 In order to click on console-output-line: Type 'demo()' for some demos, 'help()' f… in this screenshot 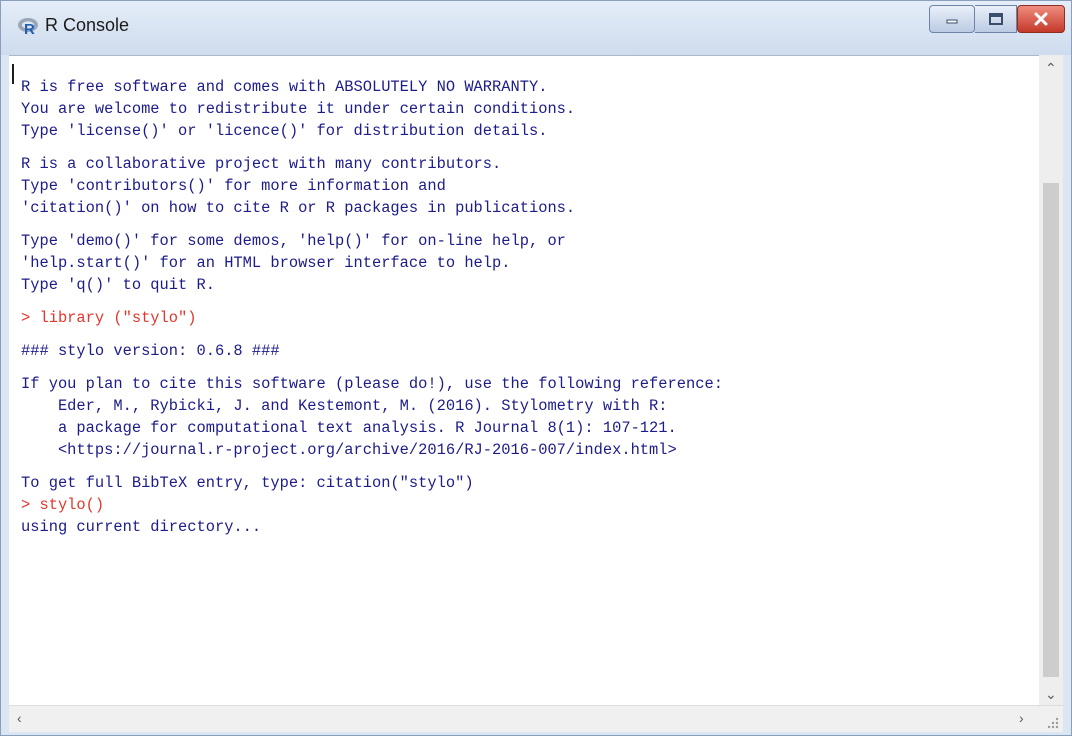, I will do `click(293, 241)`.